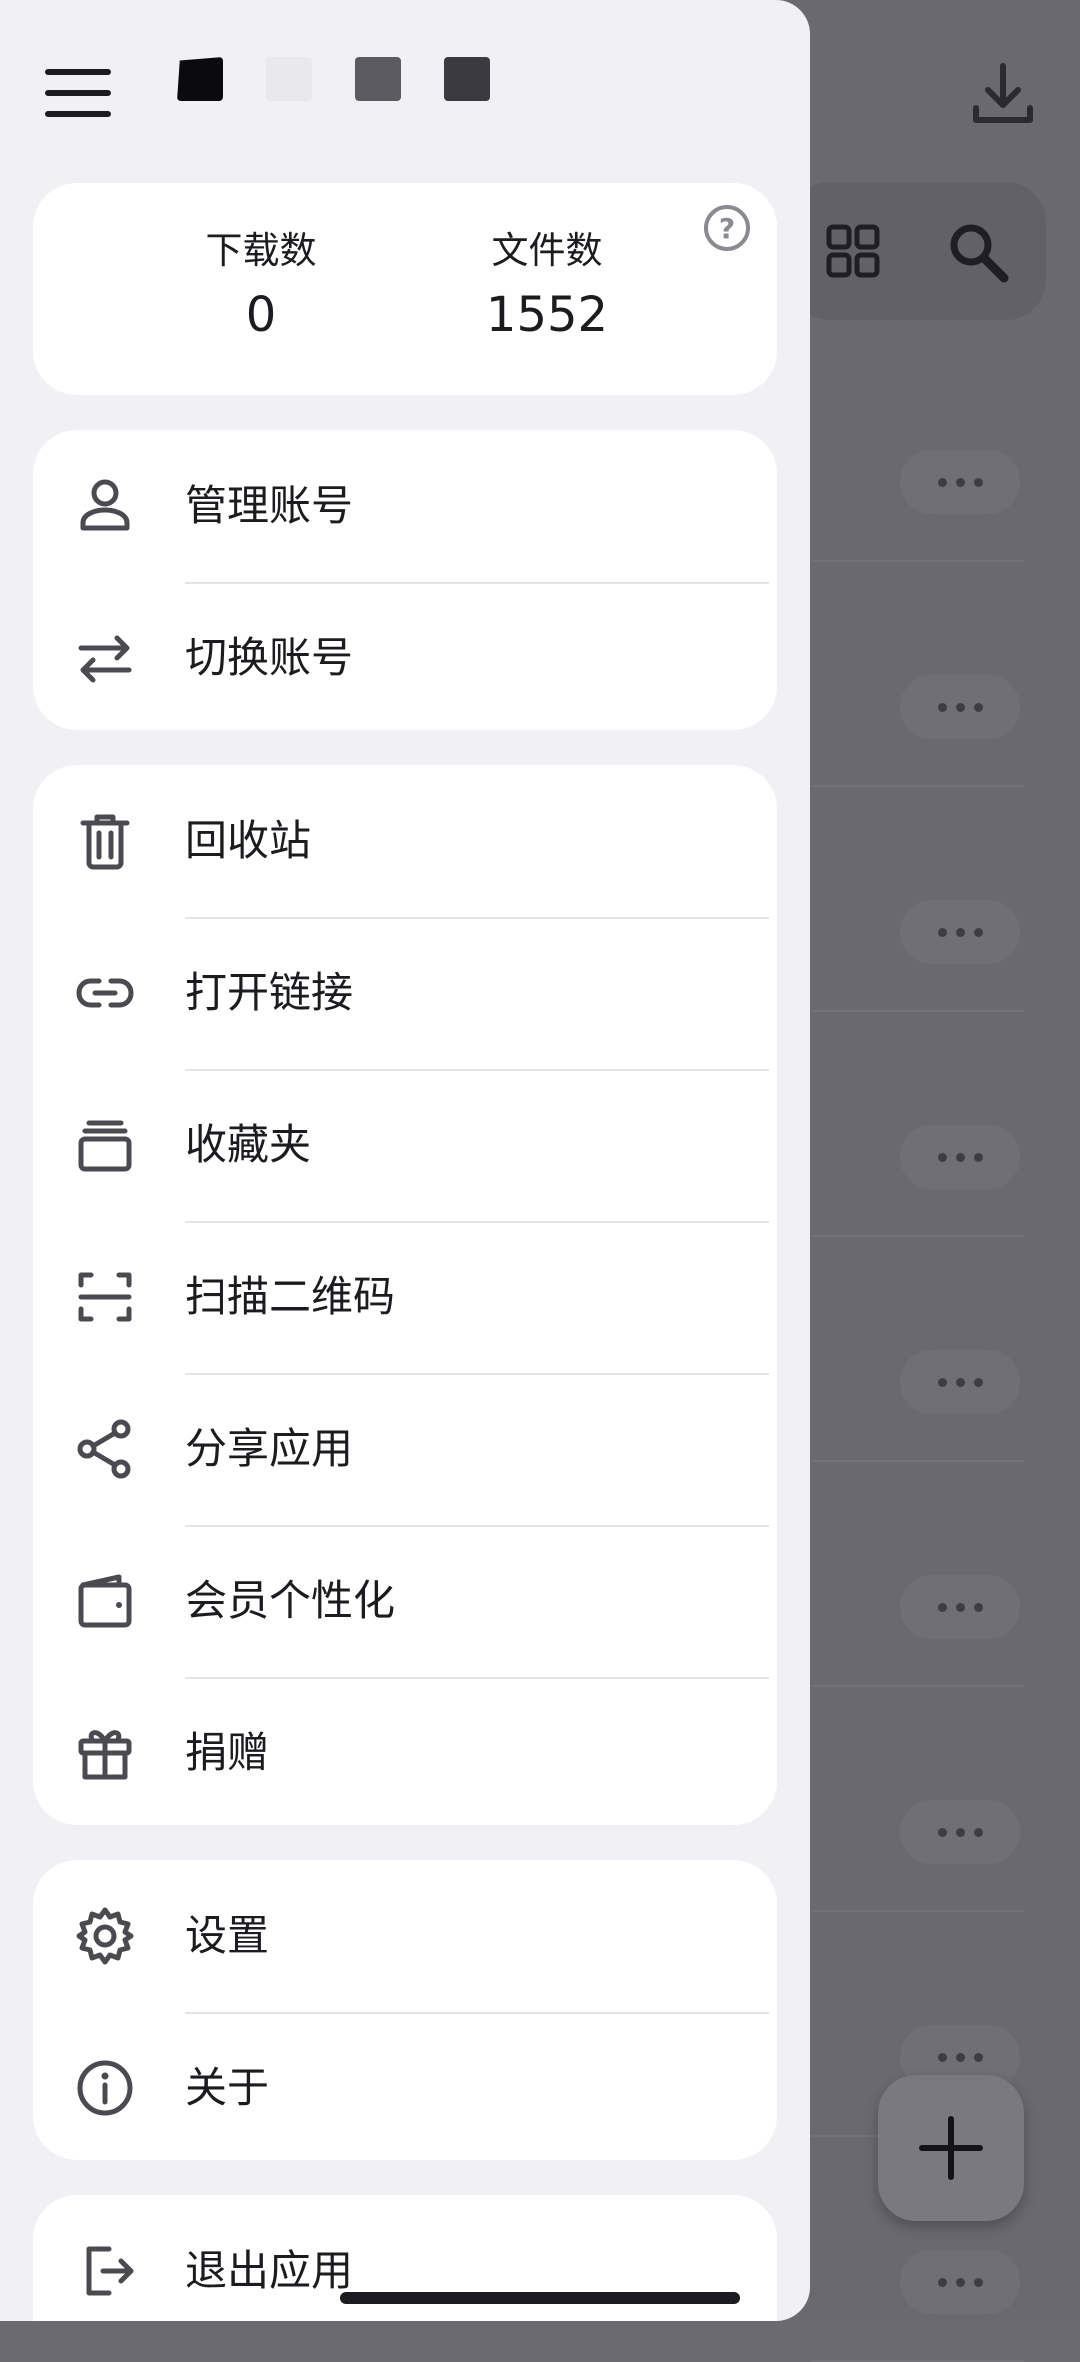  I want to click on menu-item-label: 管理账号, so click(269, 505).